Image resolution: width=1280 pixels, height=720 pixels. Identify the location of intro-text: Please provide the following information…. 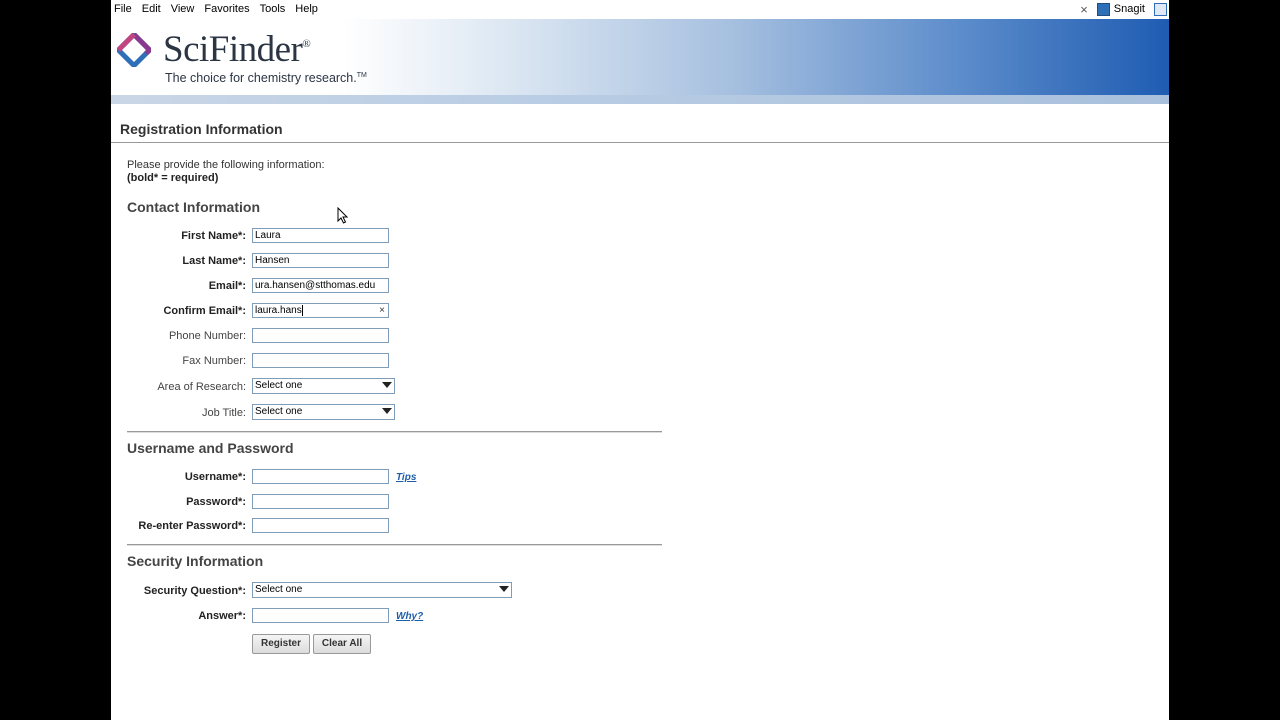
(226, 171).